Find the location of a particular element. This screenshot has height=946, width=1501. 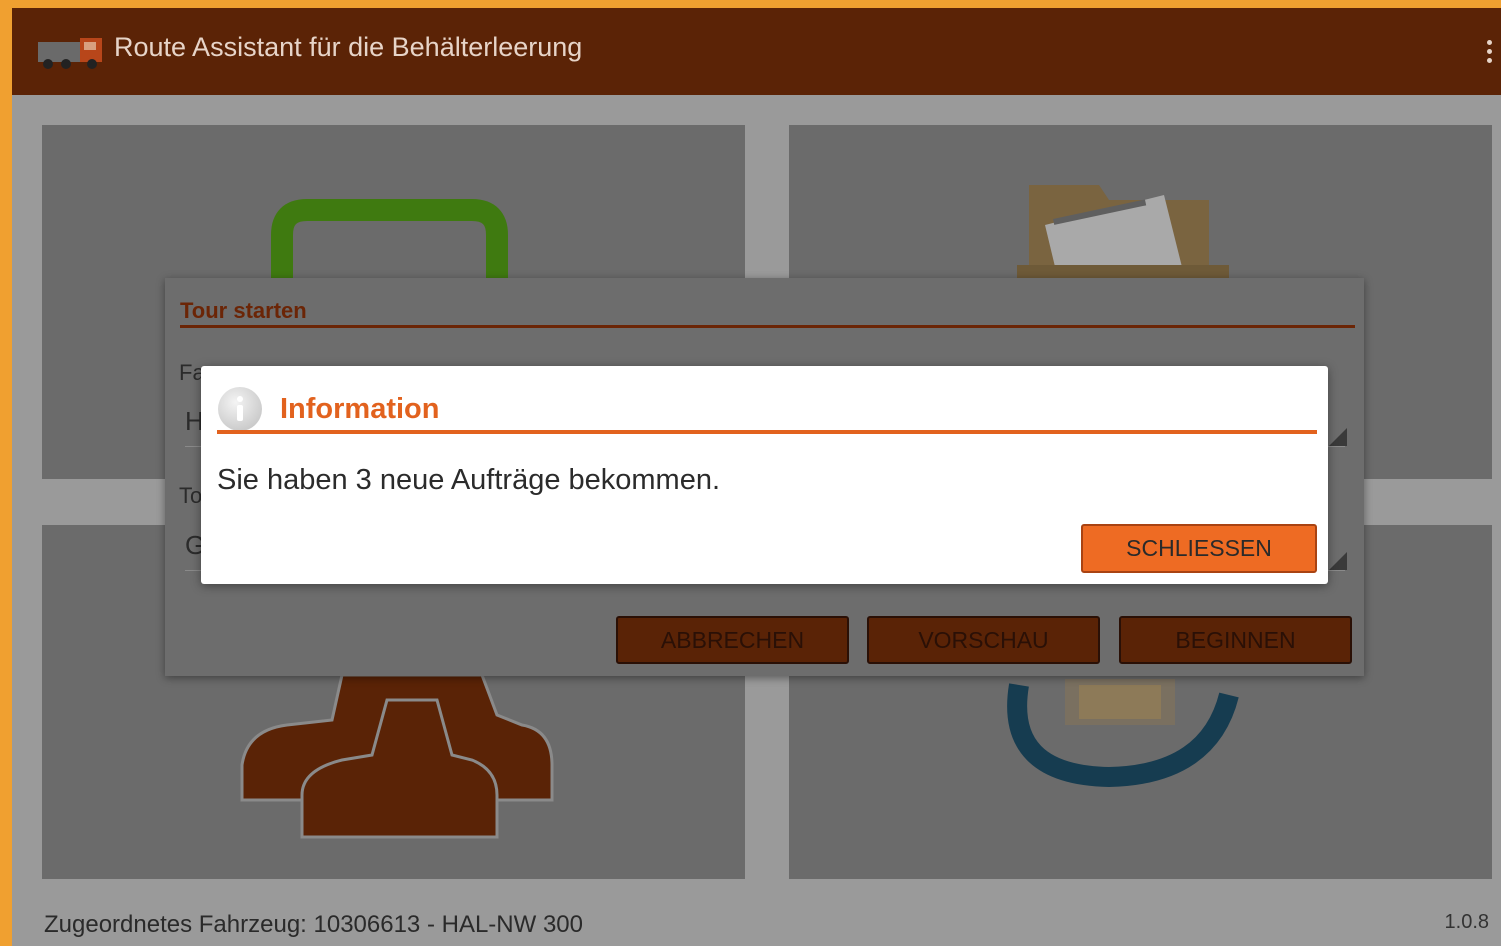

tour-dialog-title: Tour starten is located at coordinates (243, 310).